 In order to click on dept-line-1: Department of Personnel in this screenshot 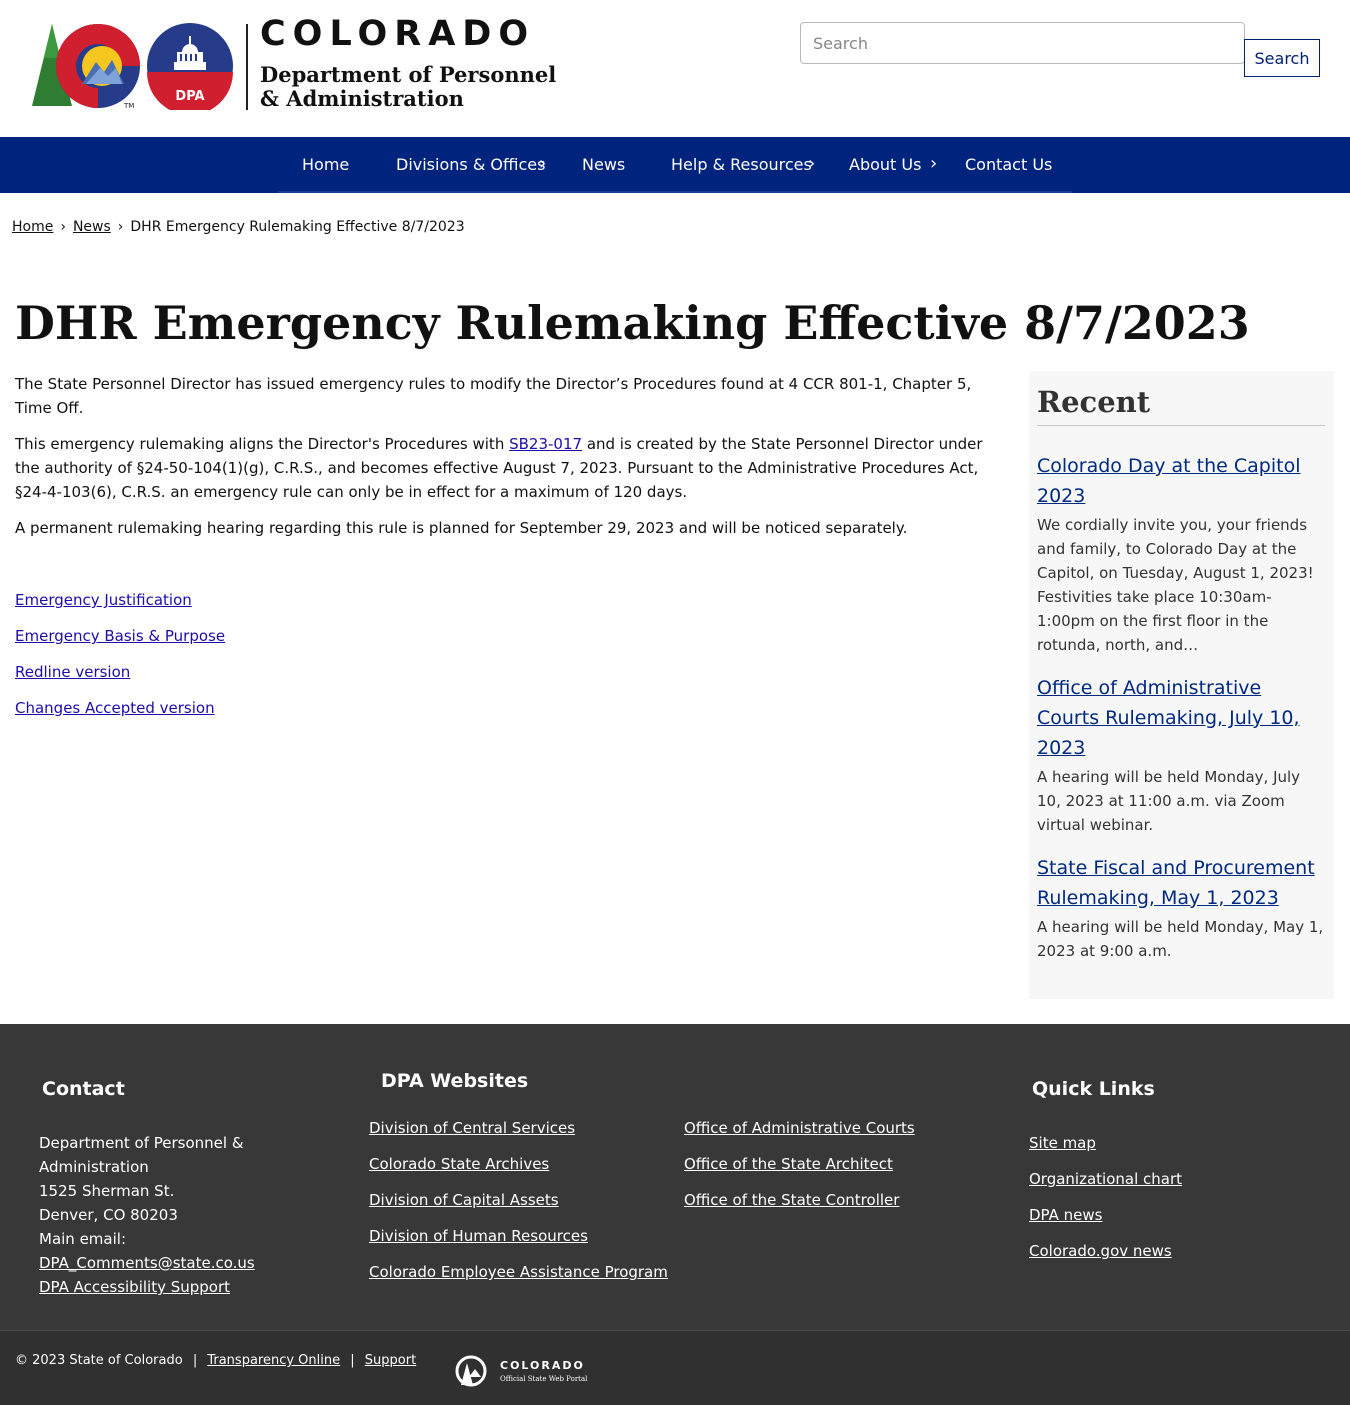, I will do `click(408, 74)`.